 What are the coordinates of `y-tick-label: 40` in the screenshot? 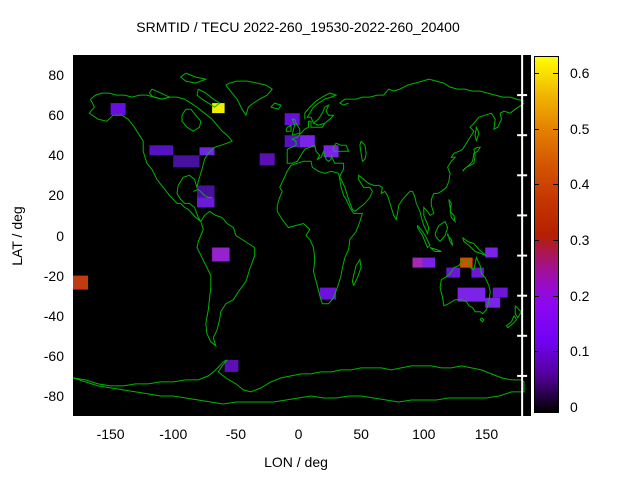 It's located at (56, 155).